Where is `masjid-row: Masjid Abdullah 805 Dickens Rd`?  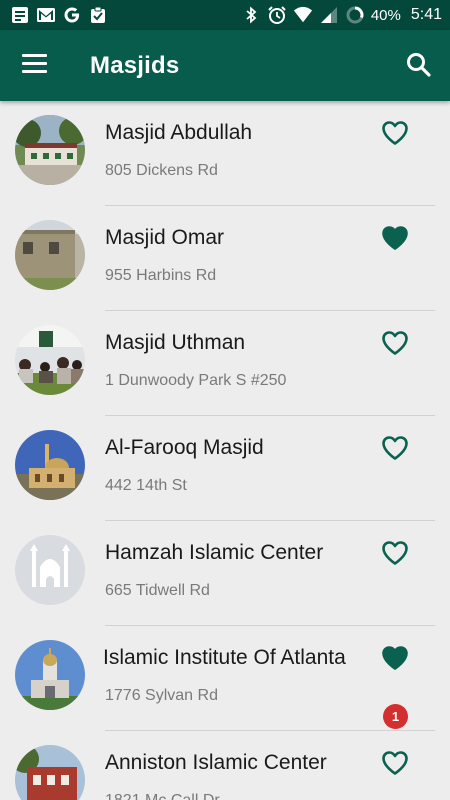 masjid-row: Masjid Abdullah 805 Dickens Rd is located at coordinates (225, 153).